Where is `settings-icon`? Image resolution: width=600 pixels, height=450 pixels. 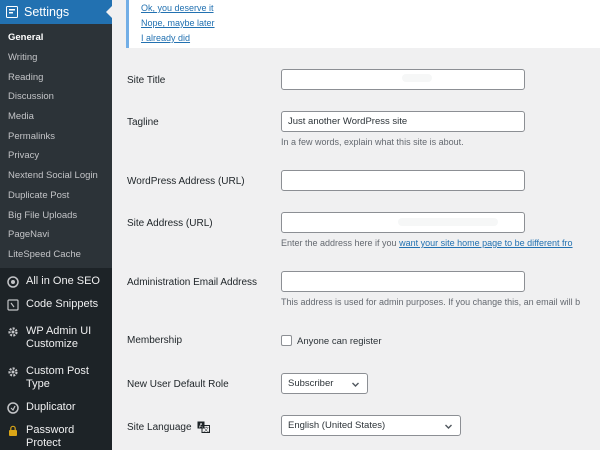 settings-icon is located at coordinates (12, 12).